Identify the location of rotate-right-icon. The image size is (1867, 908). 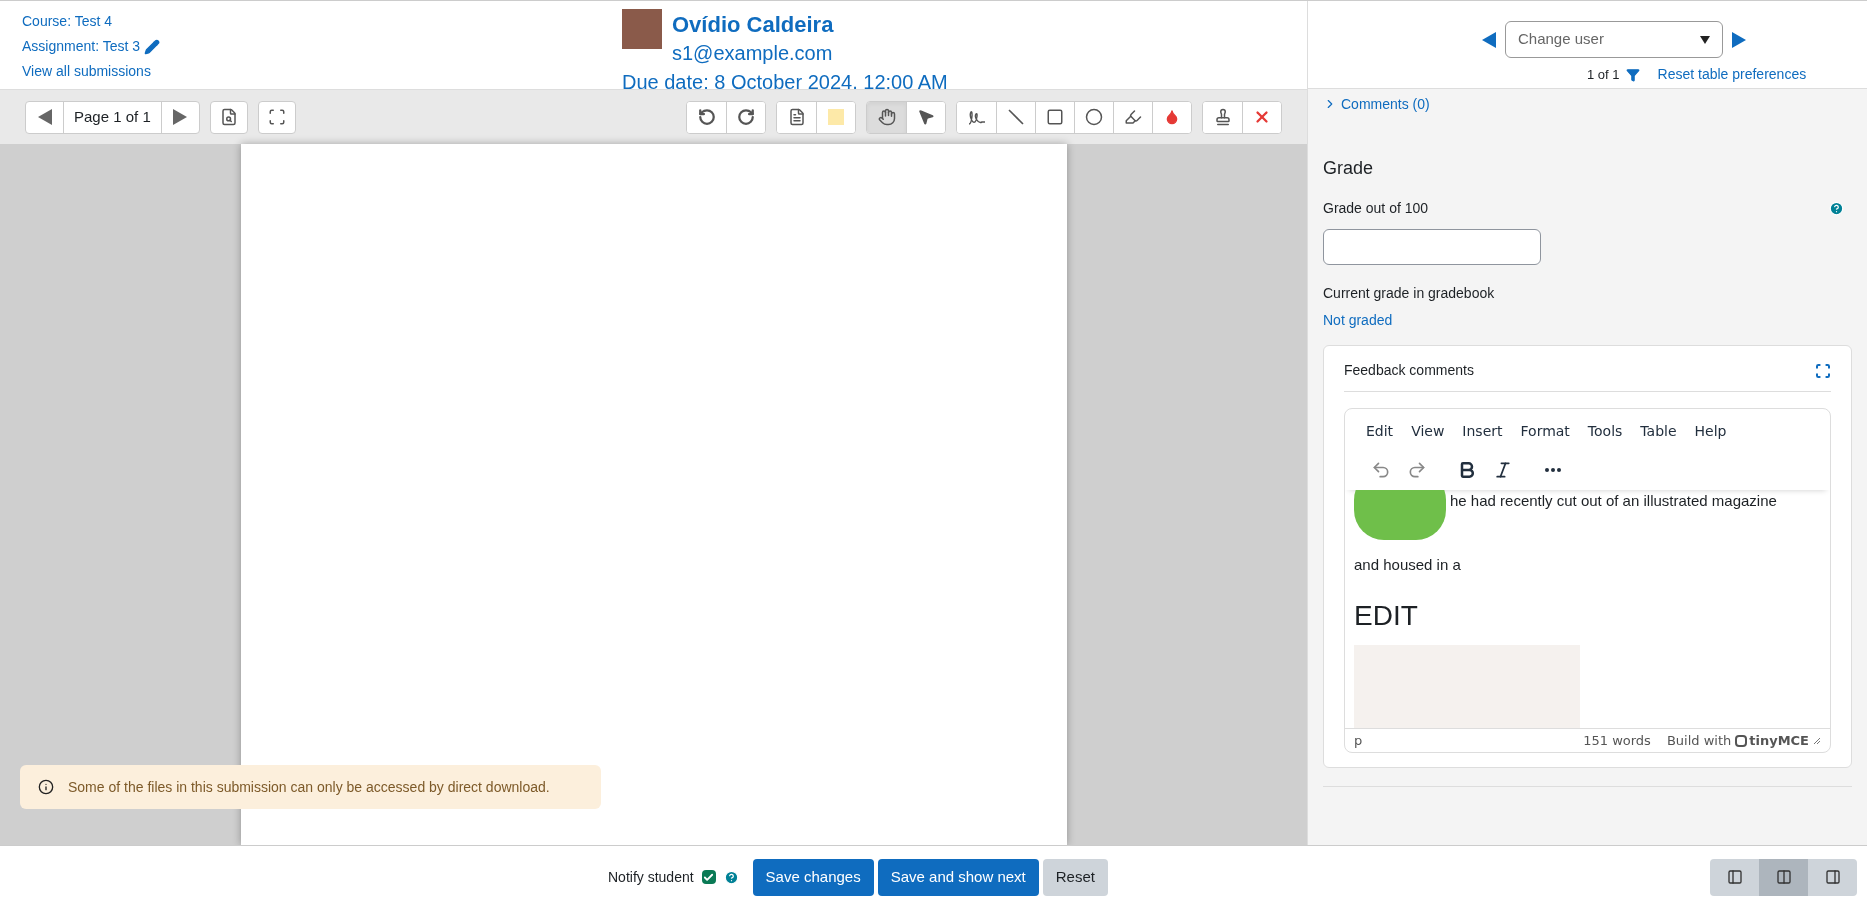
(746, 117).